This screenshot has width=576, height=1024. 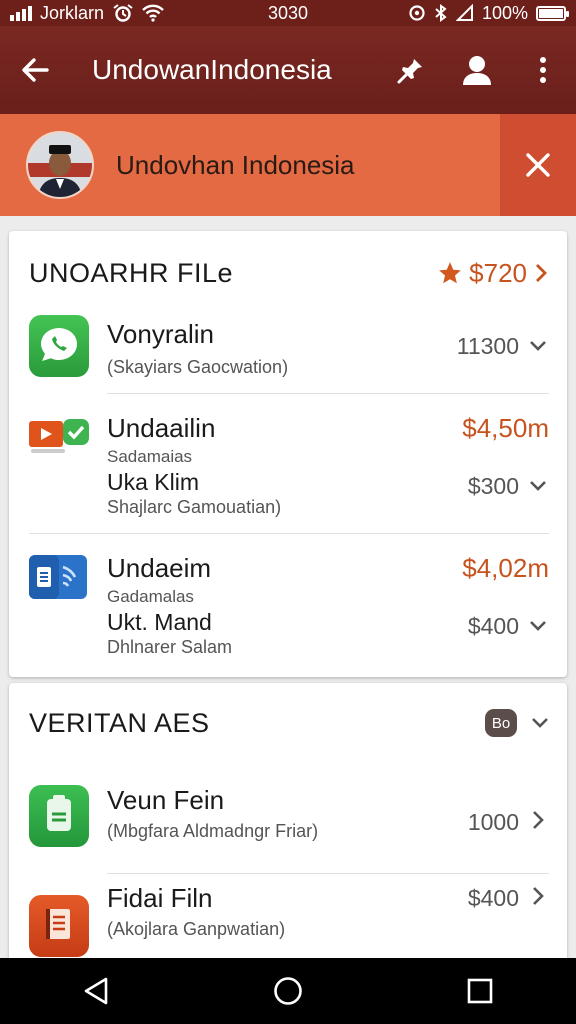 What do you see at coordinates (59, 577) in the screenshot?
I see `document-wave-icon` at bounding box center [59, 577].